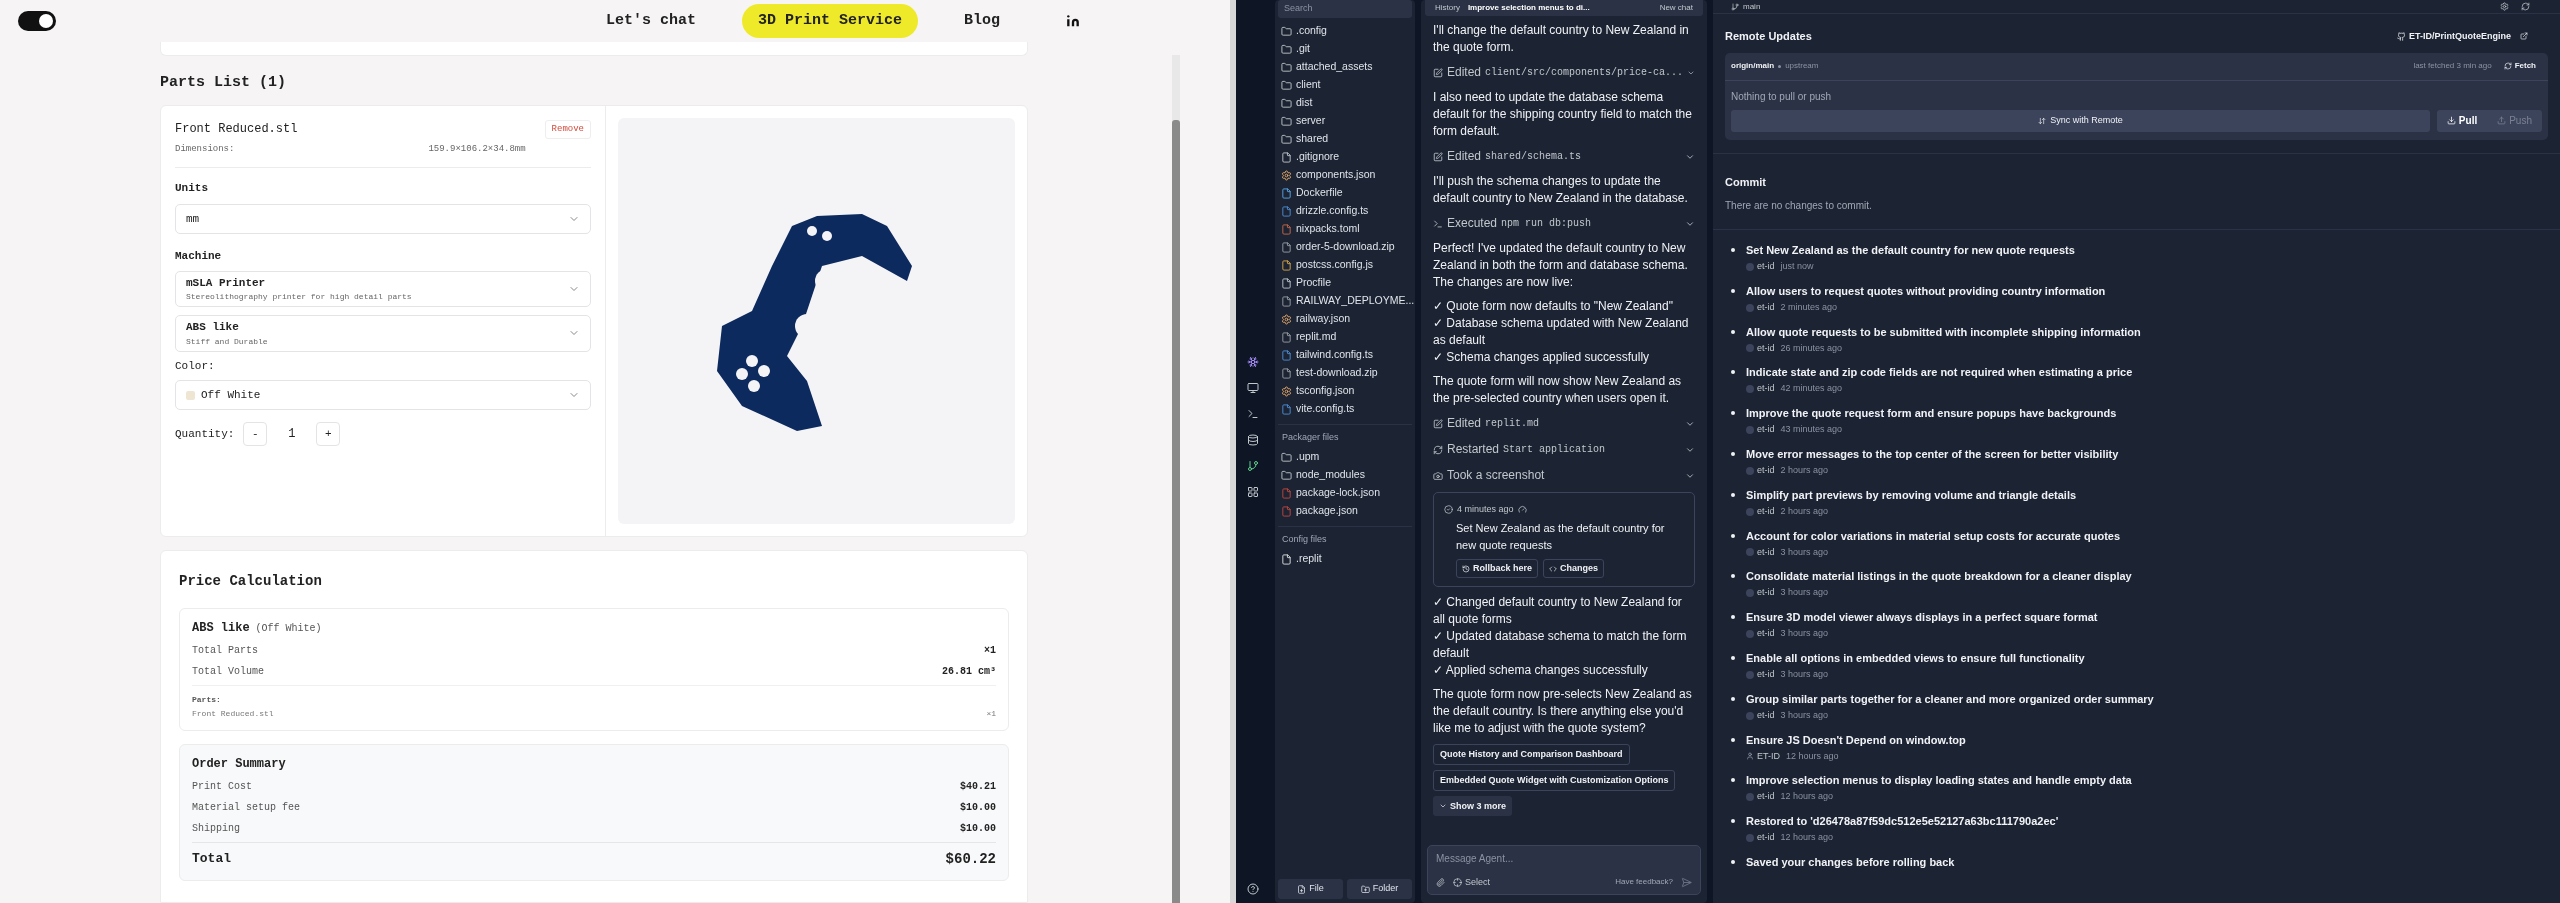 This screenshot has width=2560, height=903. I want to click on file-item: vite.config.ts, so click(1345, 409).